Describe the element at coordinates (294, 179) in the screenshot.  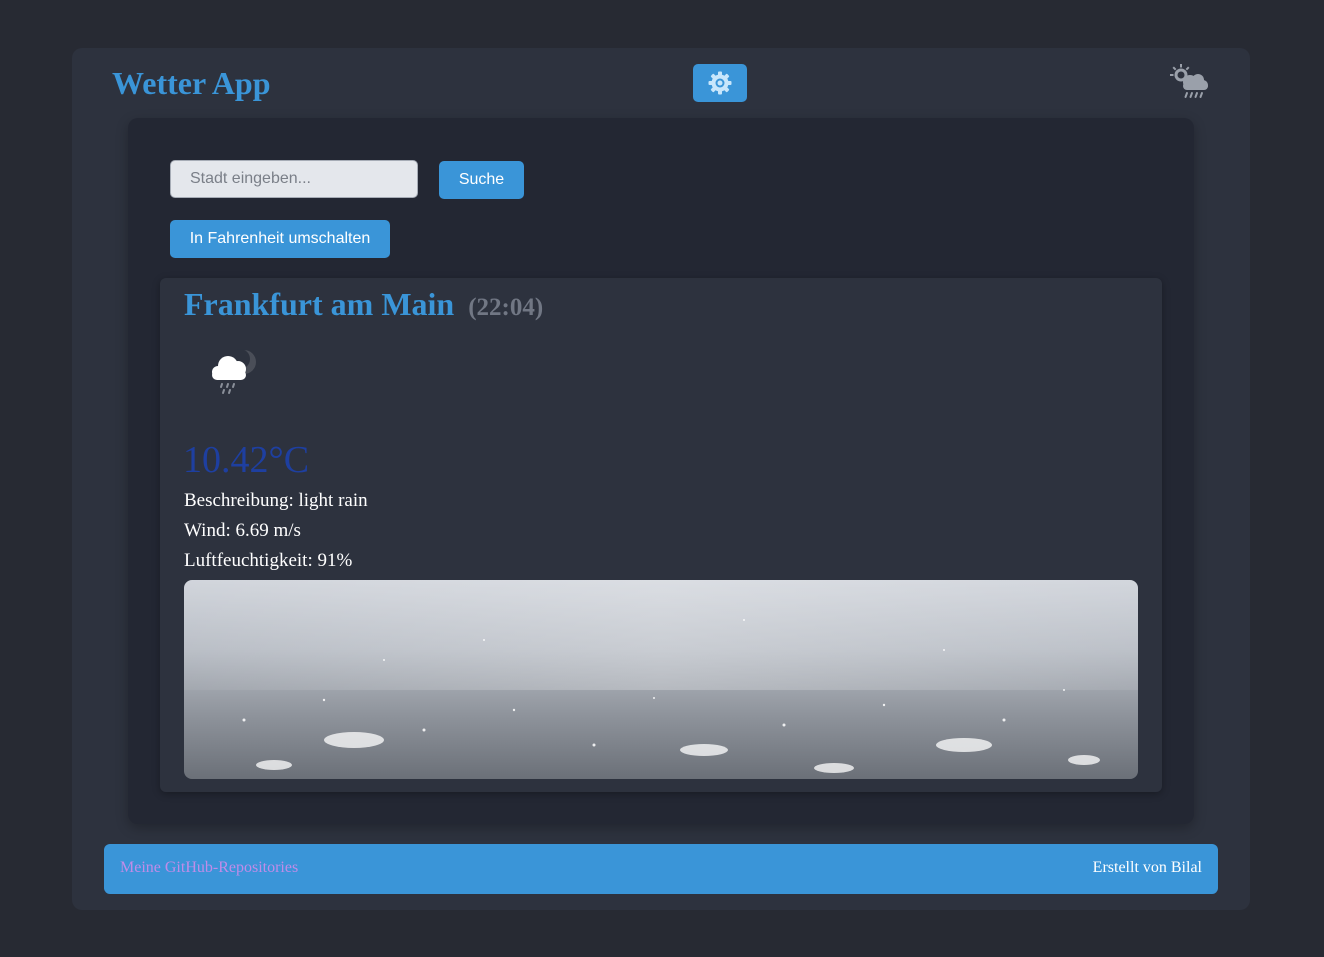
I see `city-search-input` at that location.